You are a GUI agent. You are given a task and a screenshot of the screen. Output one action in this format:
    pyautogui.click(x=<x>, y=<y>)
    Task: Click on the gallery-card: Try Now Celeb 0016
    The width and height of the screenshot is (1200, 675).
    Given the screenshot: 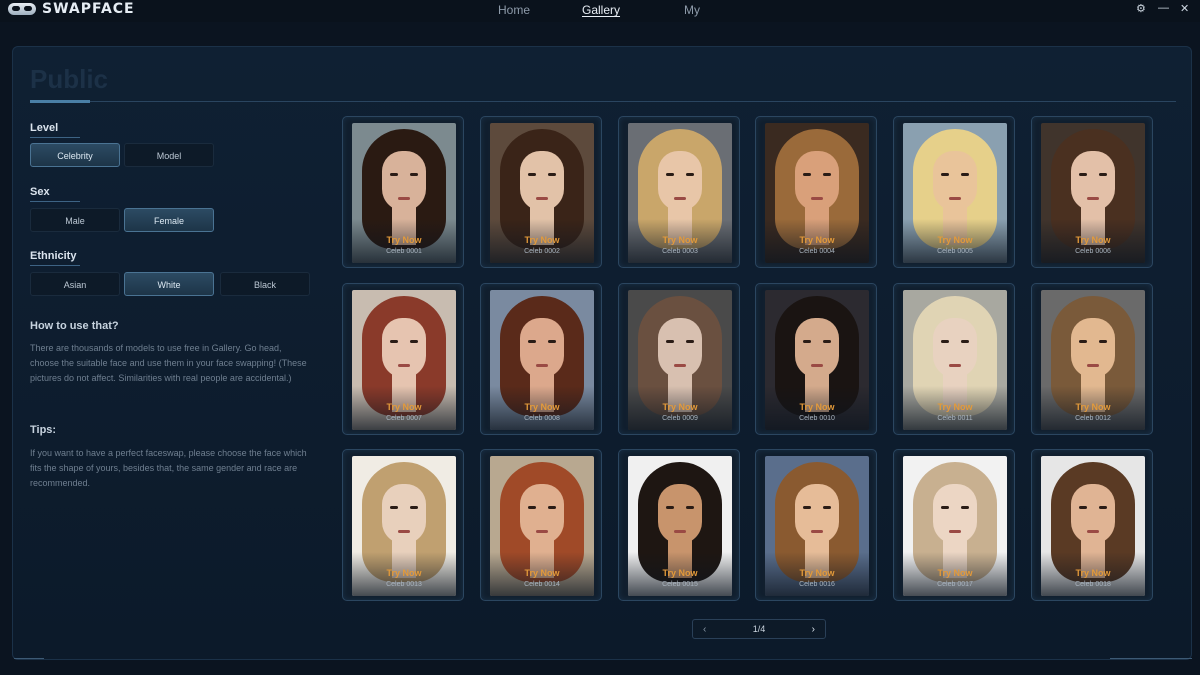 What is the action you would take?
    pyautogui.click(x=816, y=525)
    